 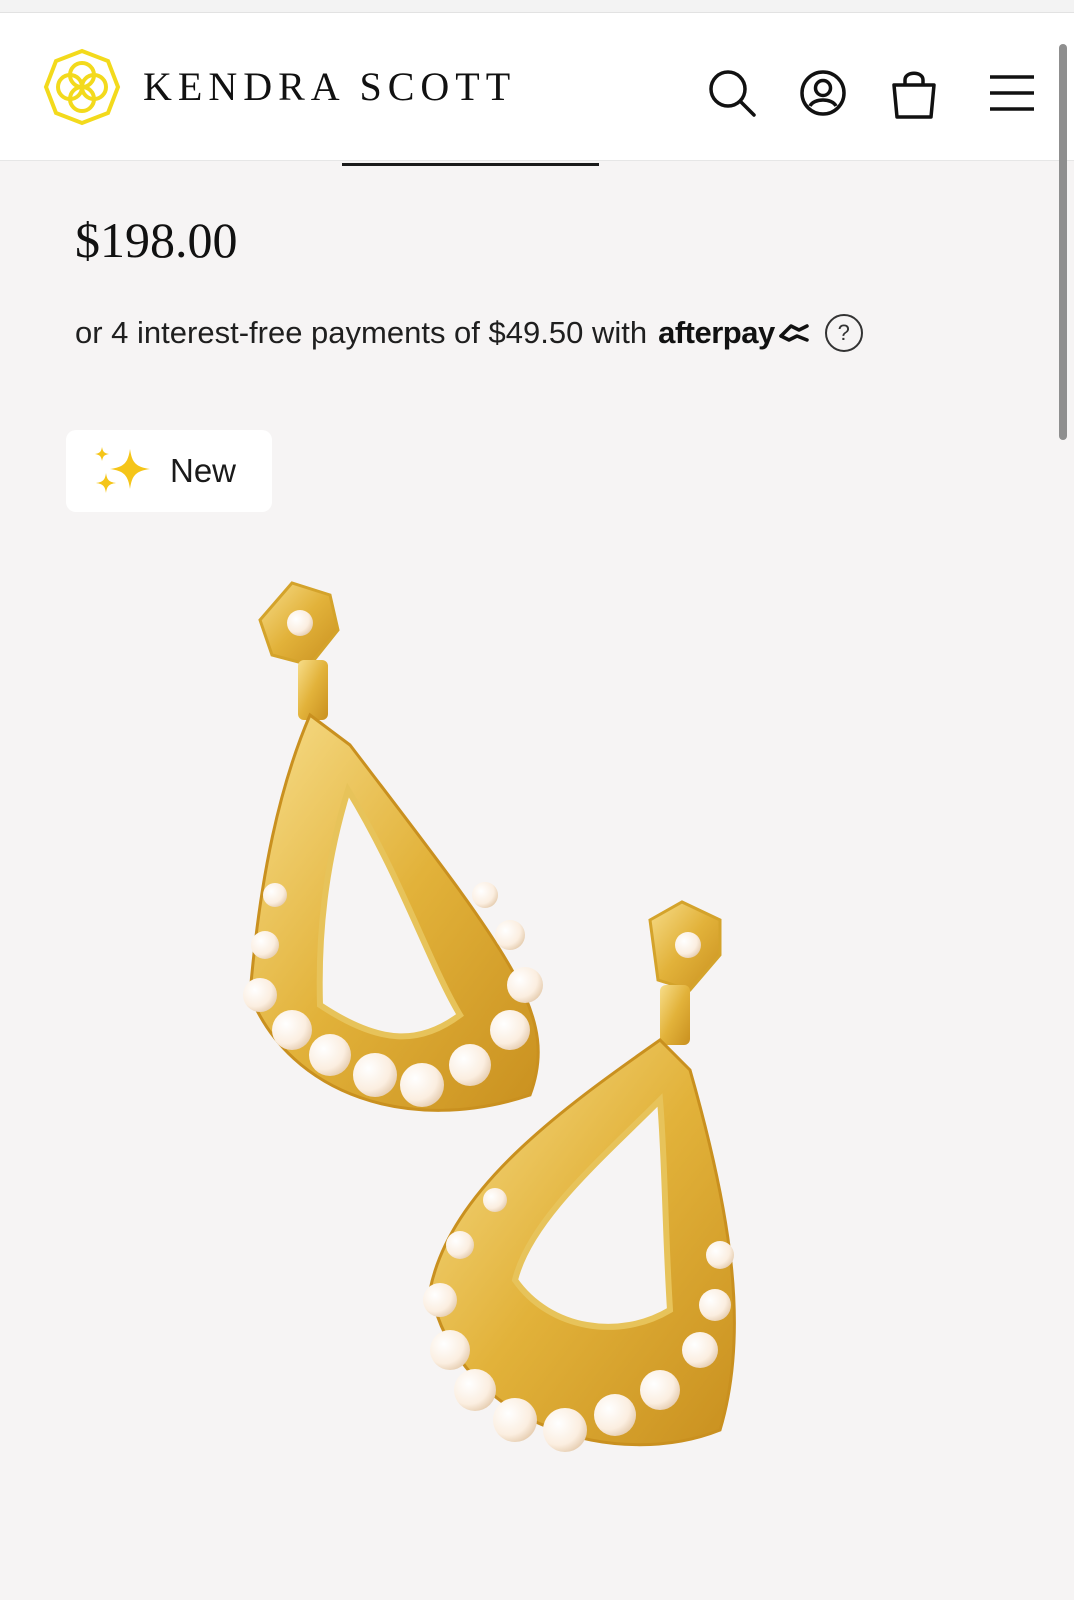 What do you see at coordinates (793, 333) in the screenshot?
I see `afterpay-arrows-icon` at bounding box center [793, 333].